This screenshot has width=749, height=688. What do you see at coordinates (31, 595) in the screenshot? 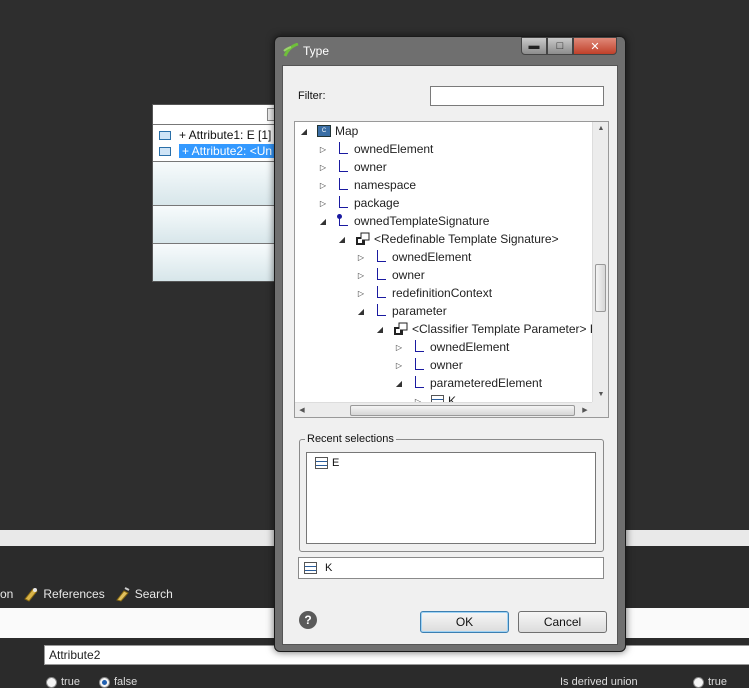
I see `references-icon` at bounding box center [31, 595].